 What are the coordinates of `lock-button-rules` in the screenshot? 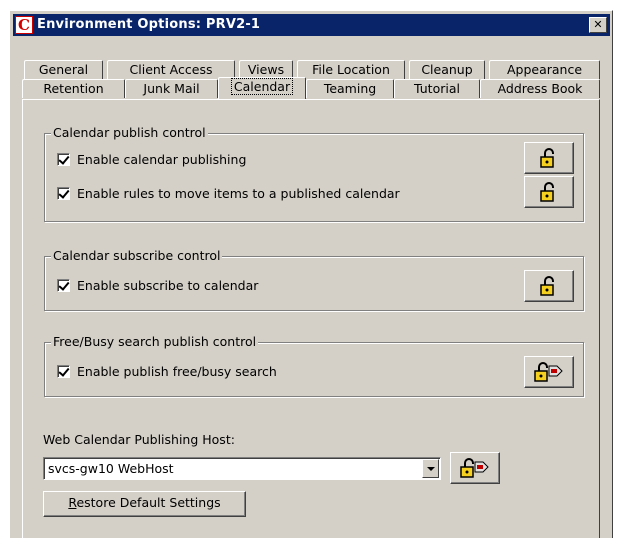 It's located at (549, 192).